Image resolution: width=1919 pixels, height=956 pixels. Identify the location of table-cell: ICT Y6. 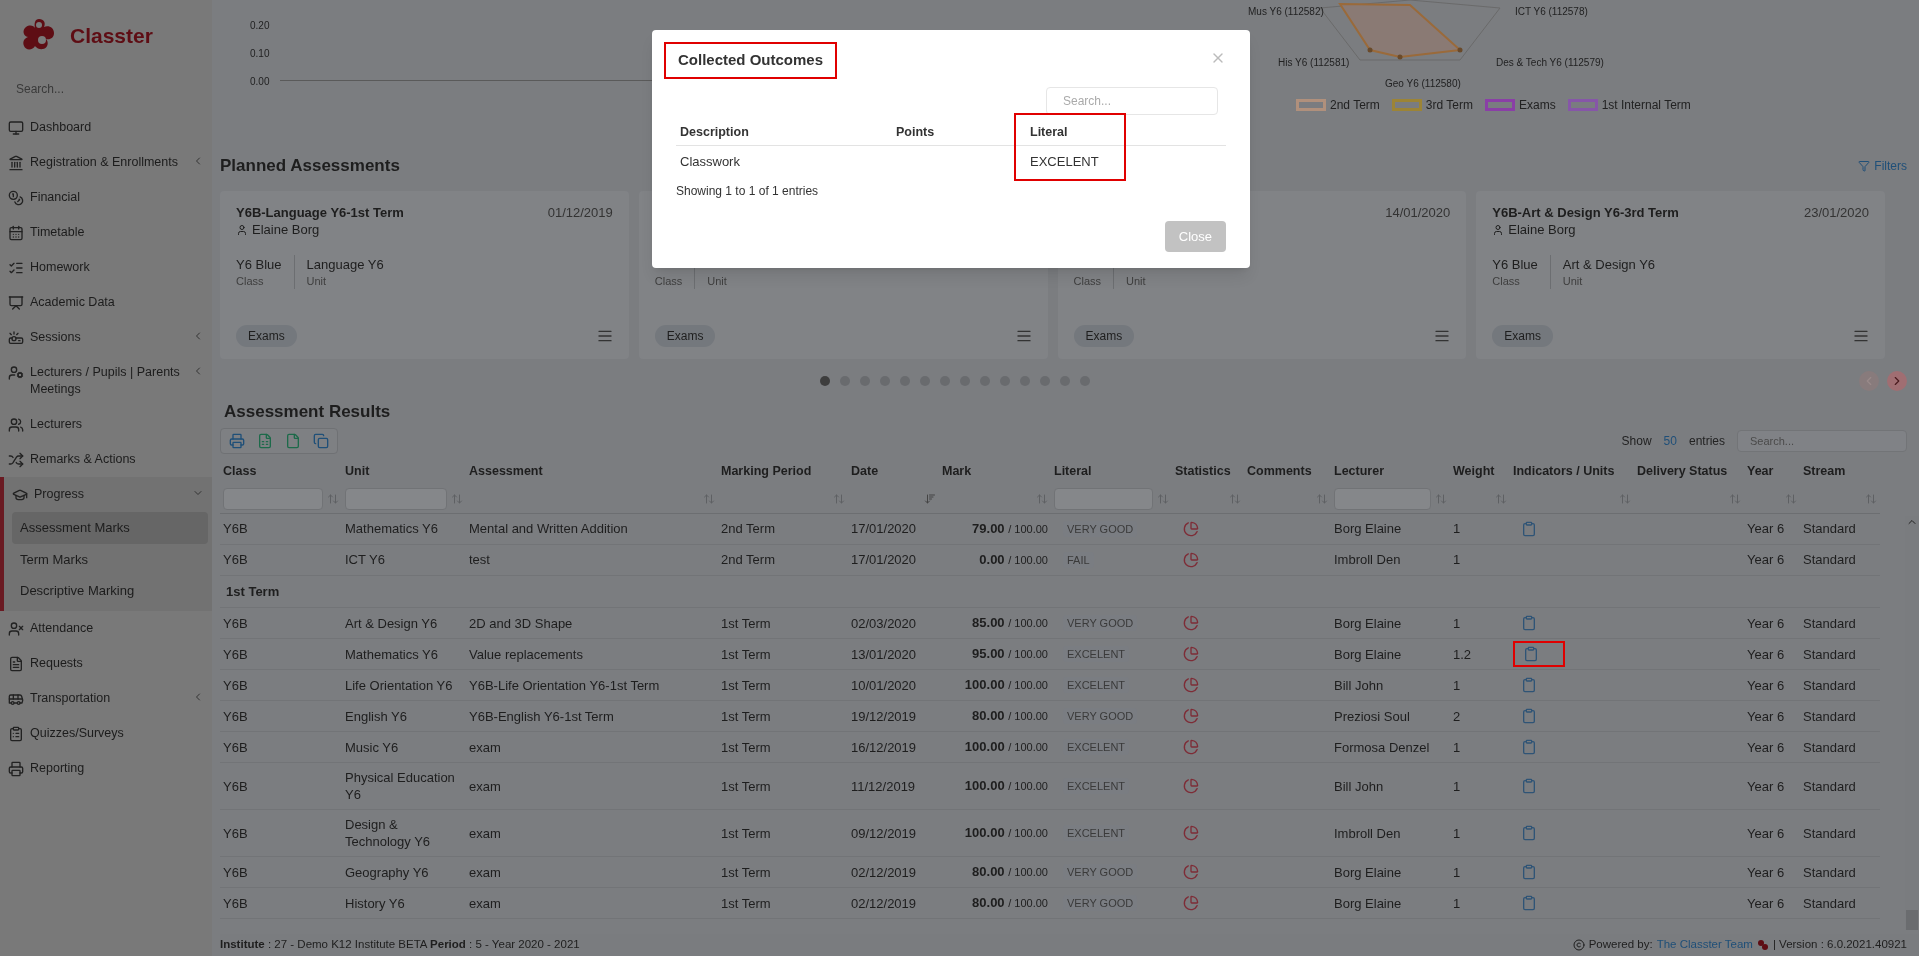
(404, 560).